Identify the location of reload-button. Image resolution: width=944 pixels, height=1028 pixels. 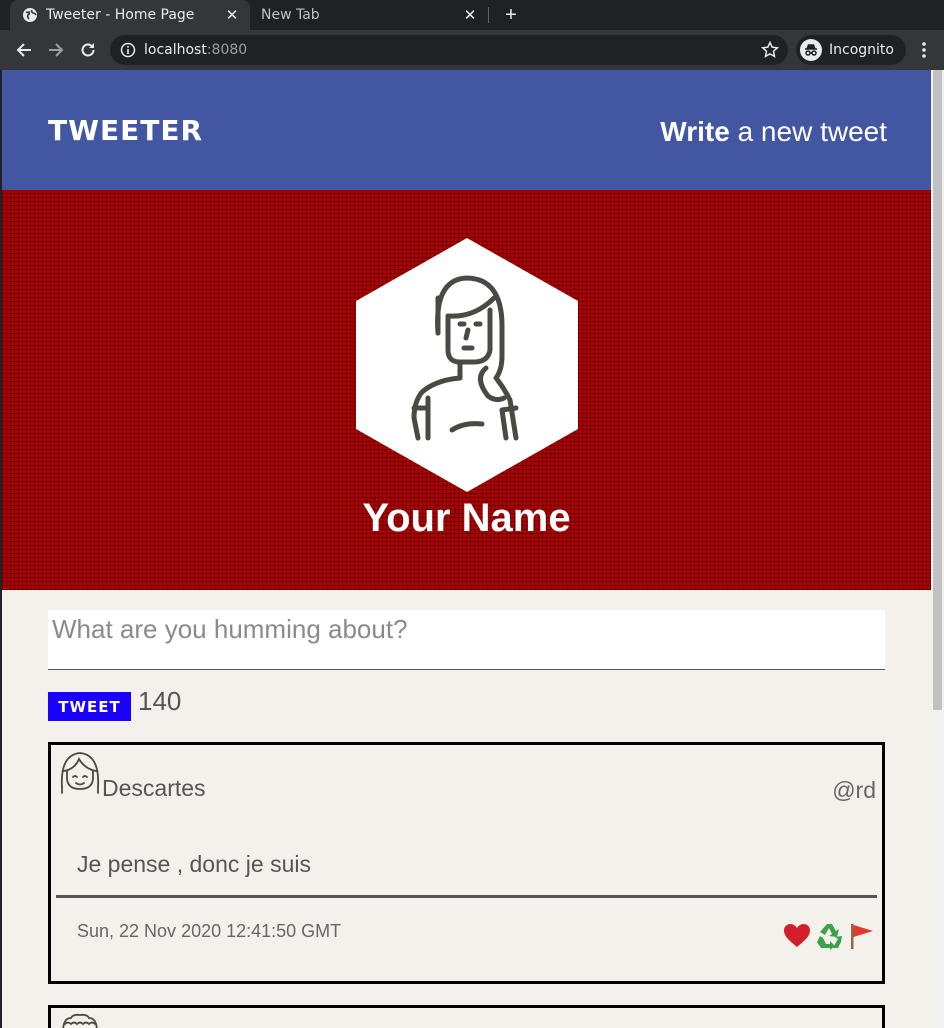
(88, 50).